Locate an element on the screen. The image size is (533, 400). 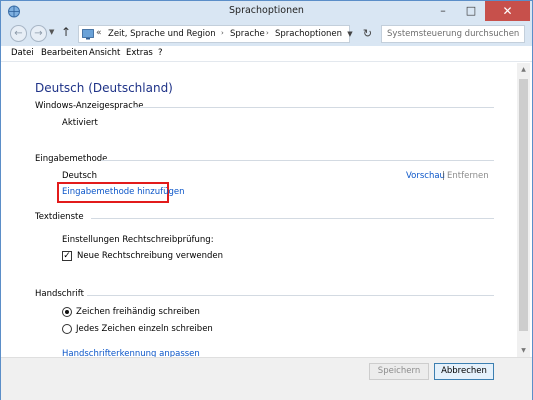
search-input: Systemsteuerung durchsuchen is located at coordinates (453, 34).